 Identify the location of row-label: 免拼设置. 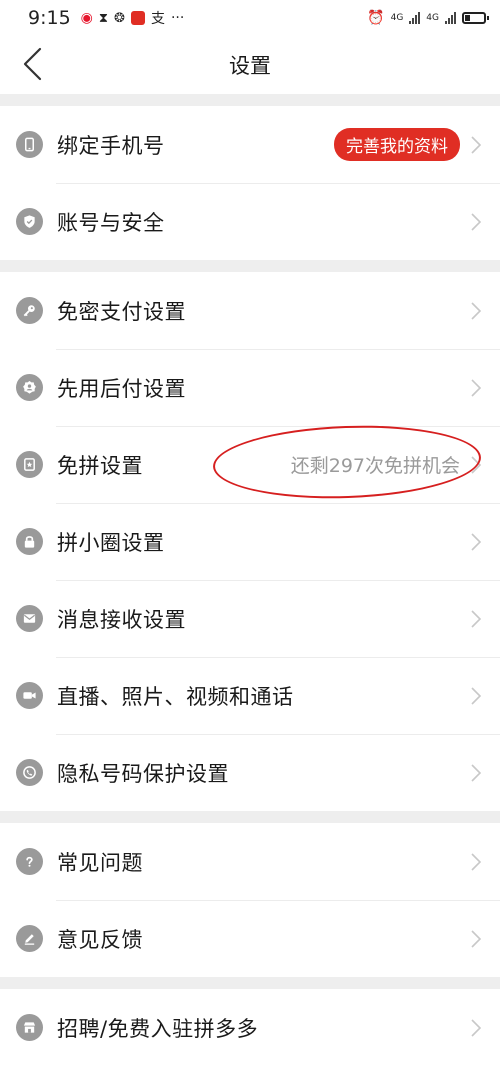
(100, 465).